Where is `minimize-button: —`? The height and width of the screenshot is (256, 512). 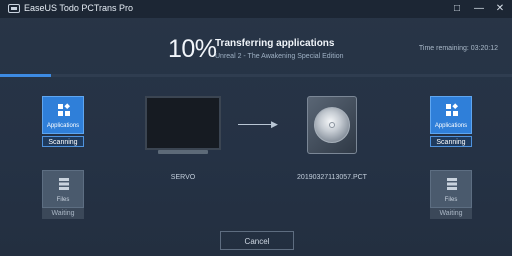
minimize-button: — is located at coordinates (479, 9).